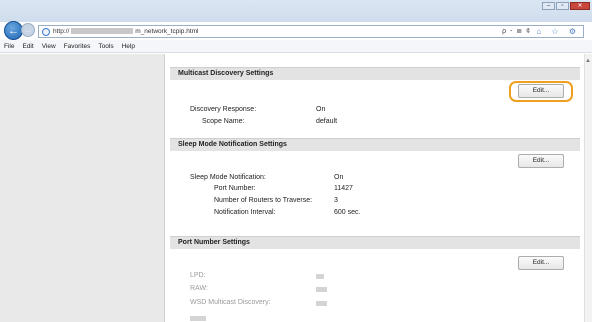  Describe the element at coordinates (375, 73) in the screenshot. I see `multicast-section-title: Multicast Discovery Settings` at that location.